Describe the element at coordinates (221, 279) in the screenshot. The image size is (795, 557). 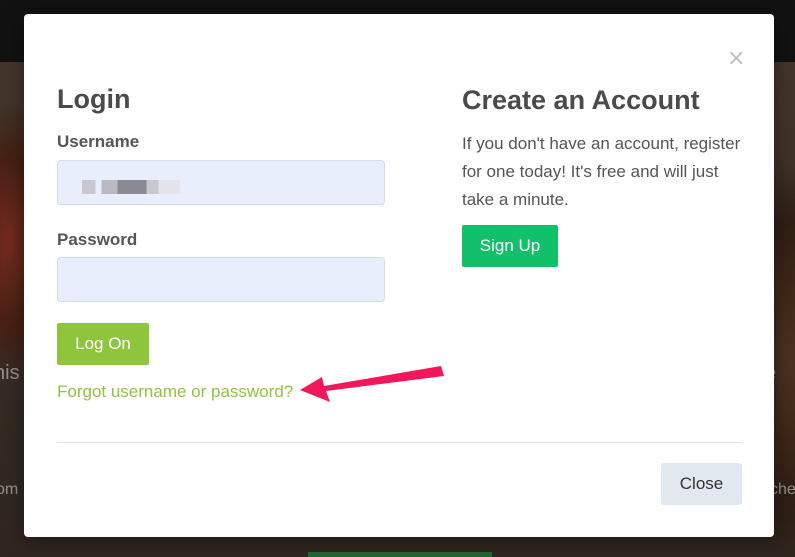
I see `password-input` at that location.